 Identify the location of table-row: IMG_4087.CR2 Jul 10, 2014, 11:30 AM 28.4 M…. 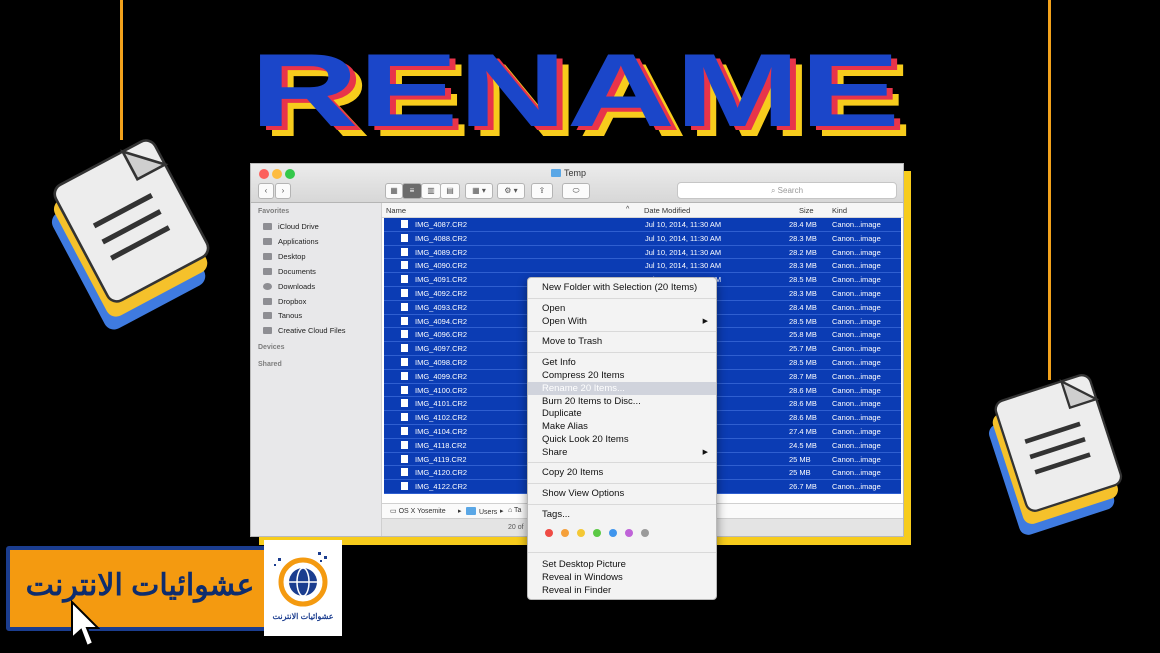
(642, 225).